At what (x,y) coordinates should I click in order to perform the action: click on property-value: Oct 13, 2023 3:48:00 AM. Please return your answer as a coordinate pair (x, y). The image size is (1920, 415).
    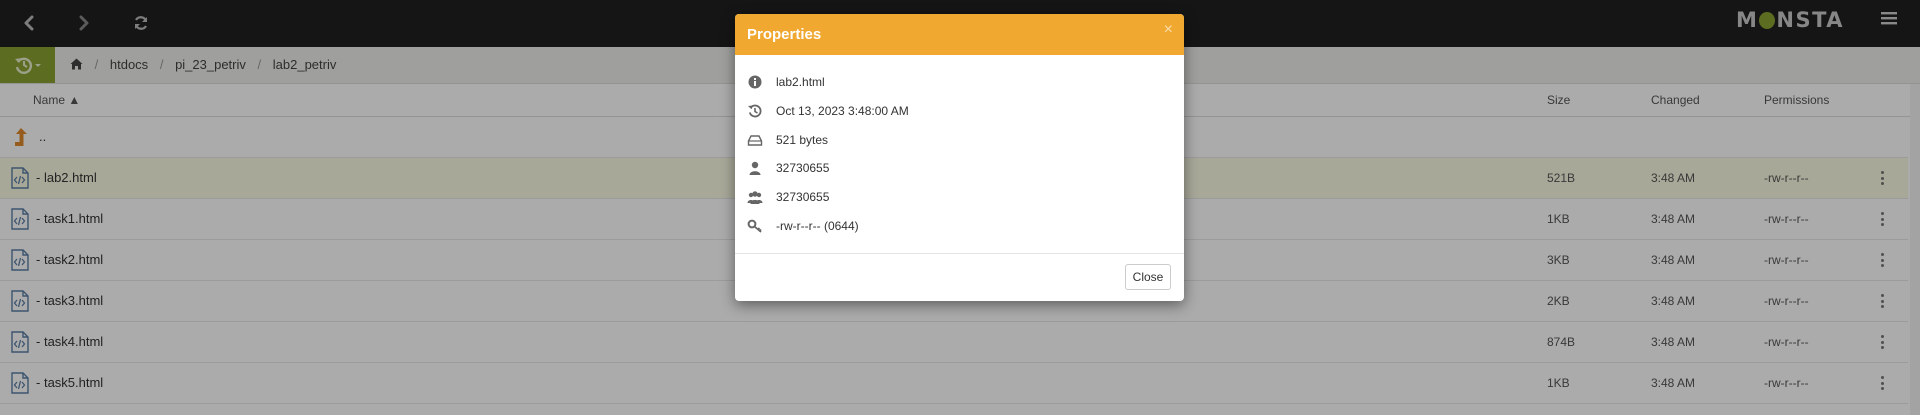
    Looking at the image, I should click on (842, 111).